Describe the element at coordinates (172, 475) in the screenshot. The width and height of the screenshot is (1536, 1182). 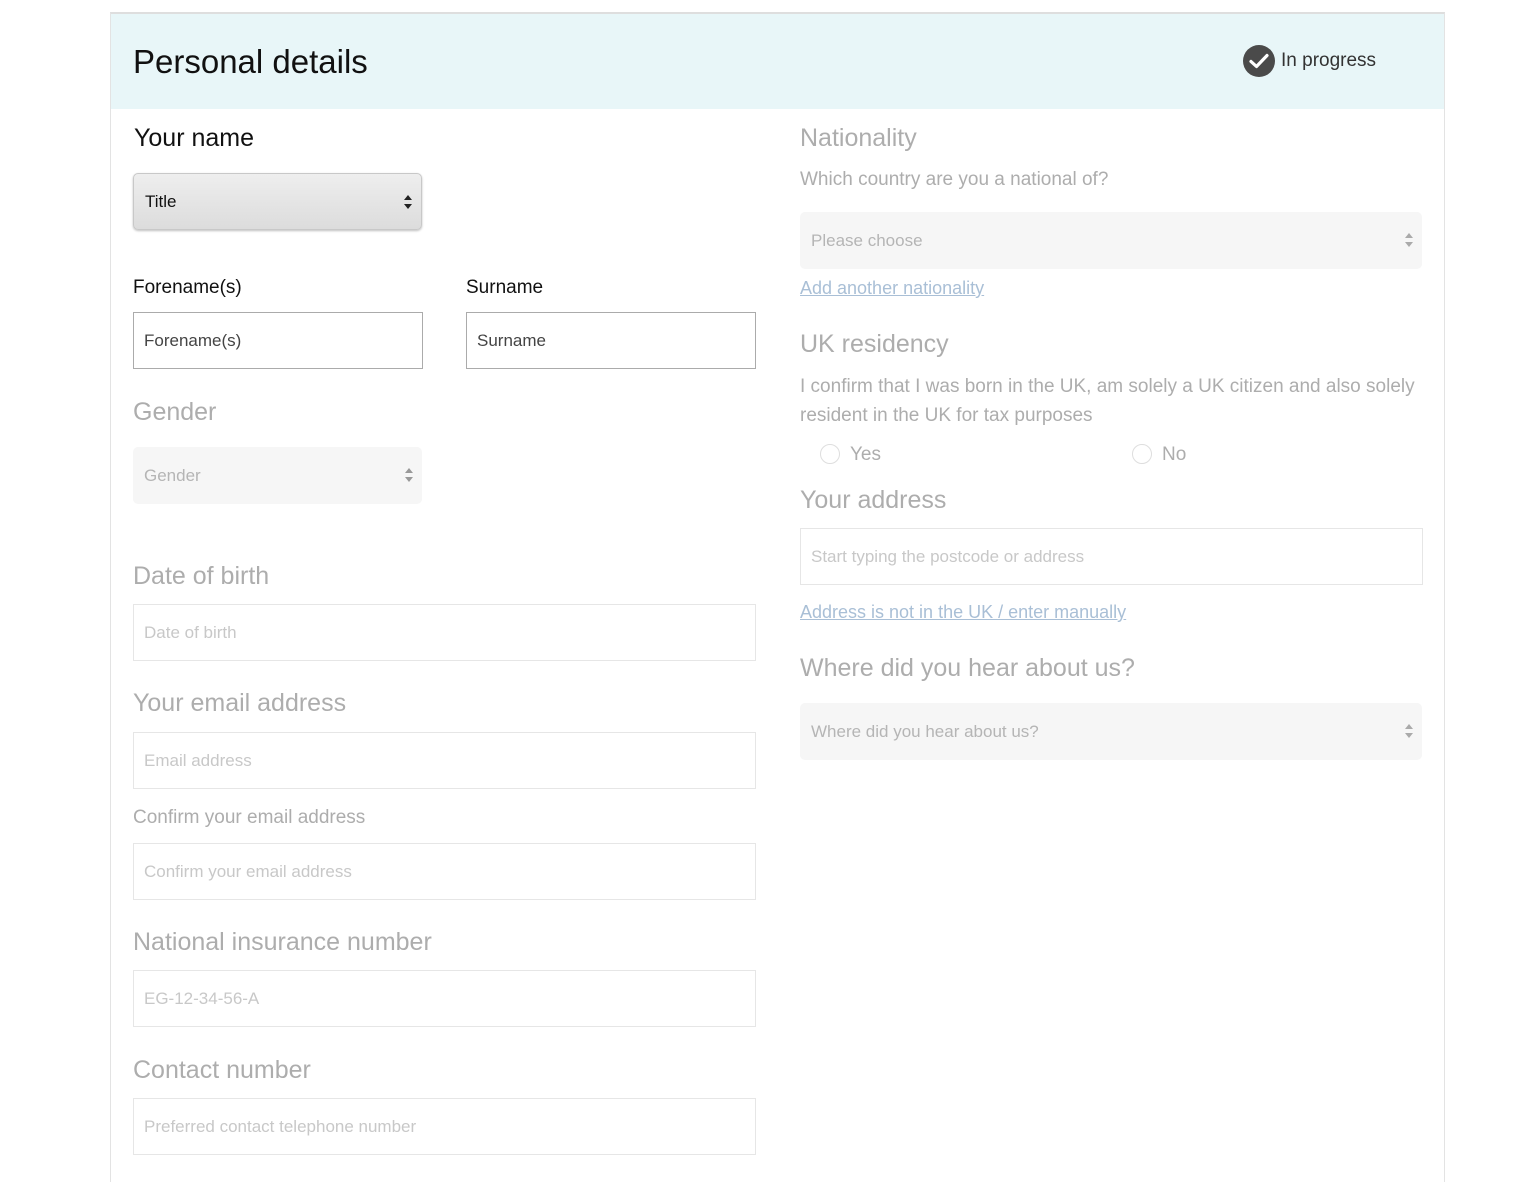
I see `gender-select-value: Gender` at that location.